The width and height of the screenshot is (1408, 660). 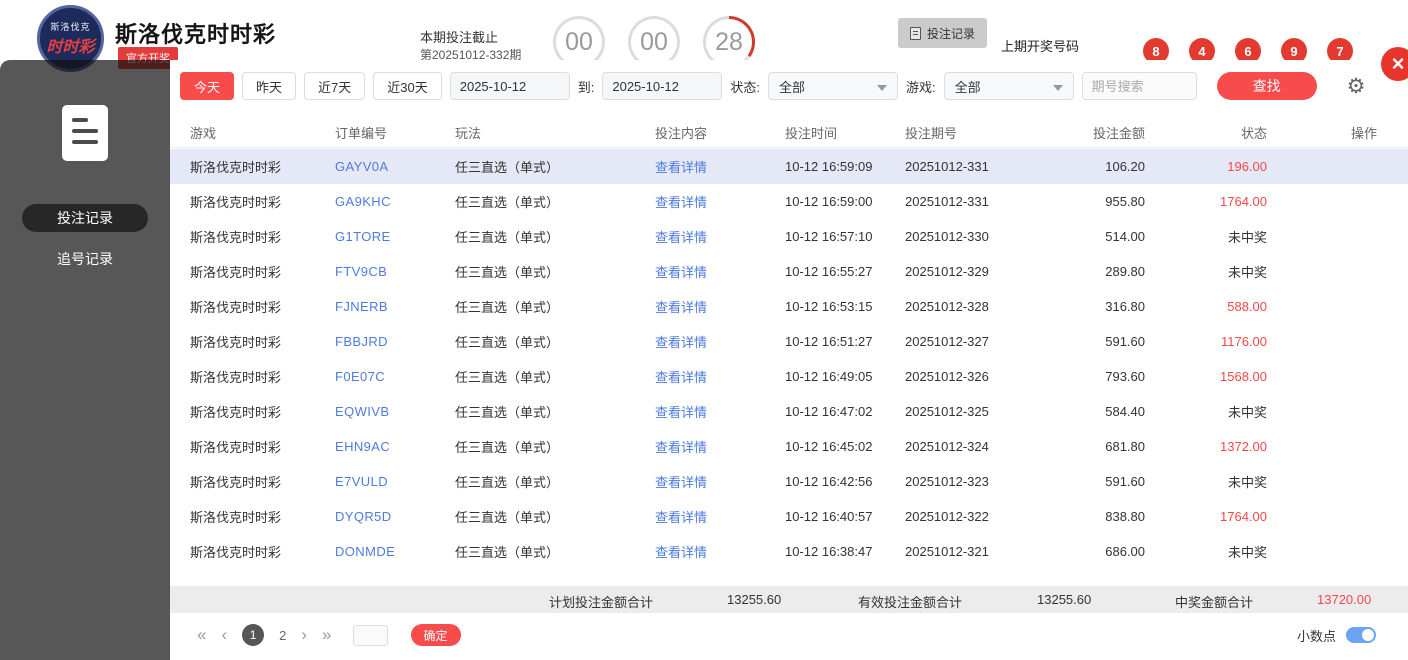 I want to click on cell-period: 20251012-331, so click(x=947, y=166).